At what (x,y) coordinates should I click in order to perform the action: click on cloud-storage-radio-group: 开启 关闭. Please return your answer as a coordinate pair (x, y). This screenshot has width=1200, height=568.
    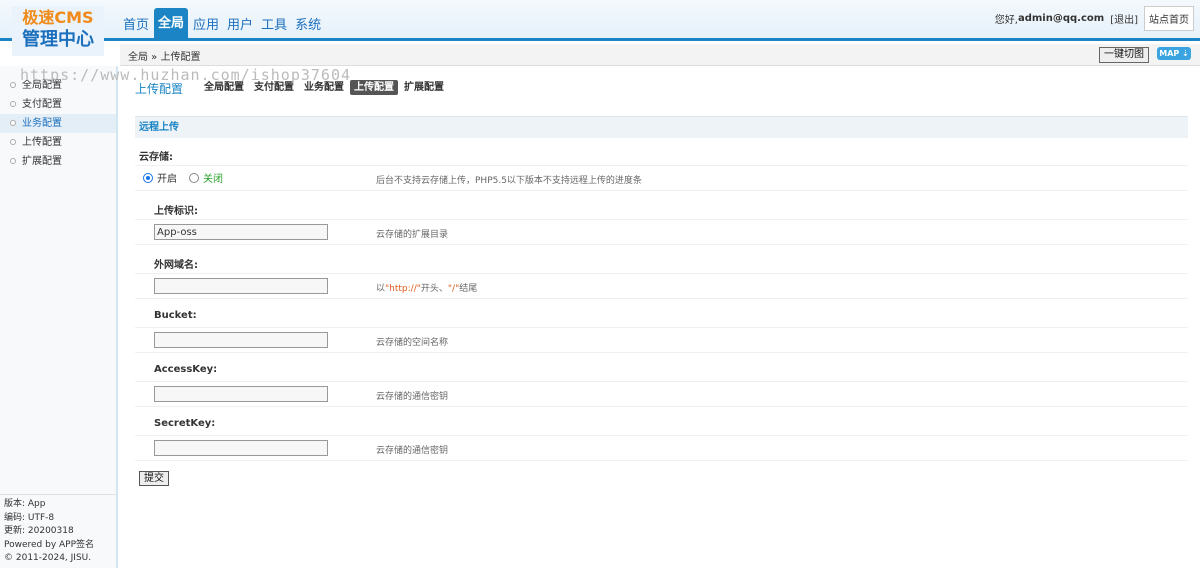
    Looking at the image, I should click on (183, 177).